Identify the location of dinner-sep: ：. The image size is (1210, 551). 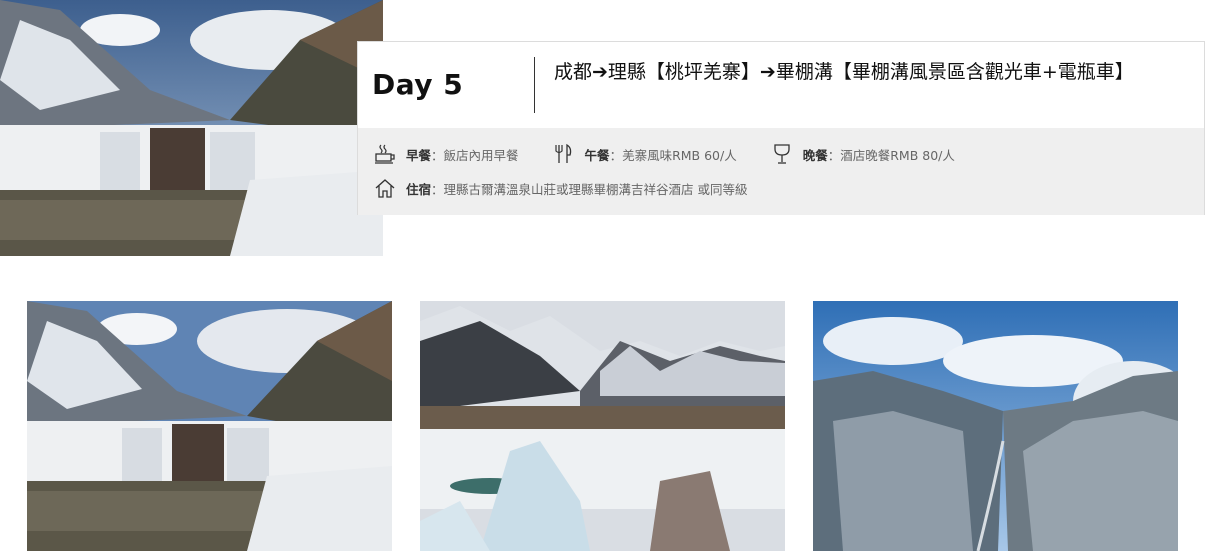
(834, 155).